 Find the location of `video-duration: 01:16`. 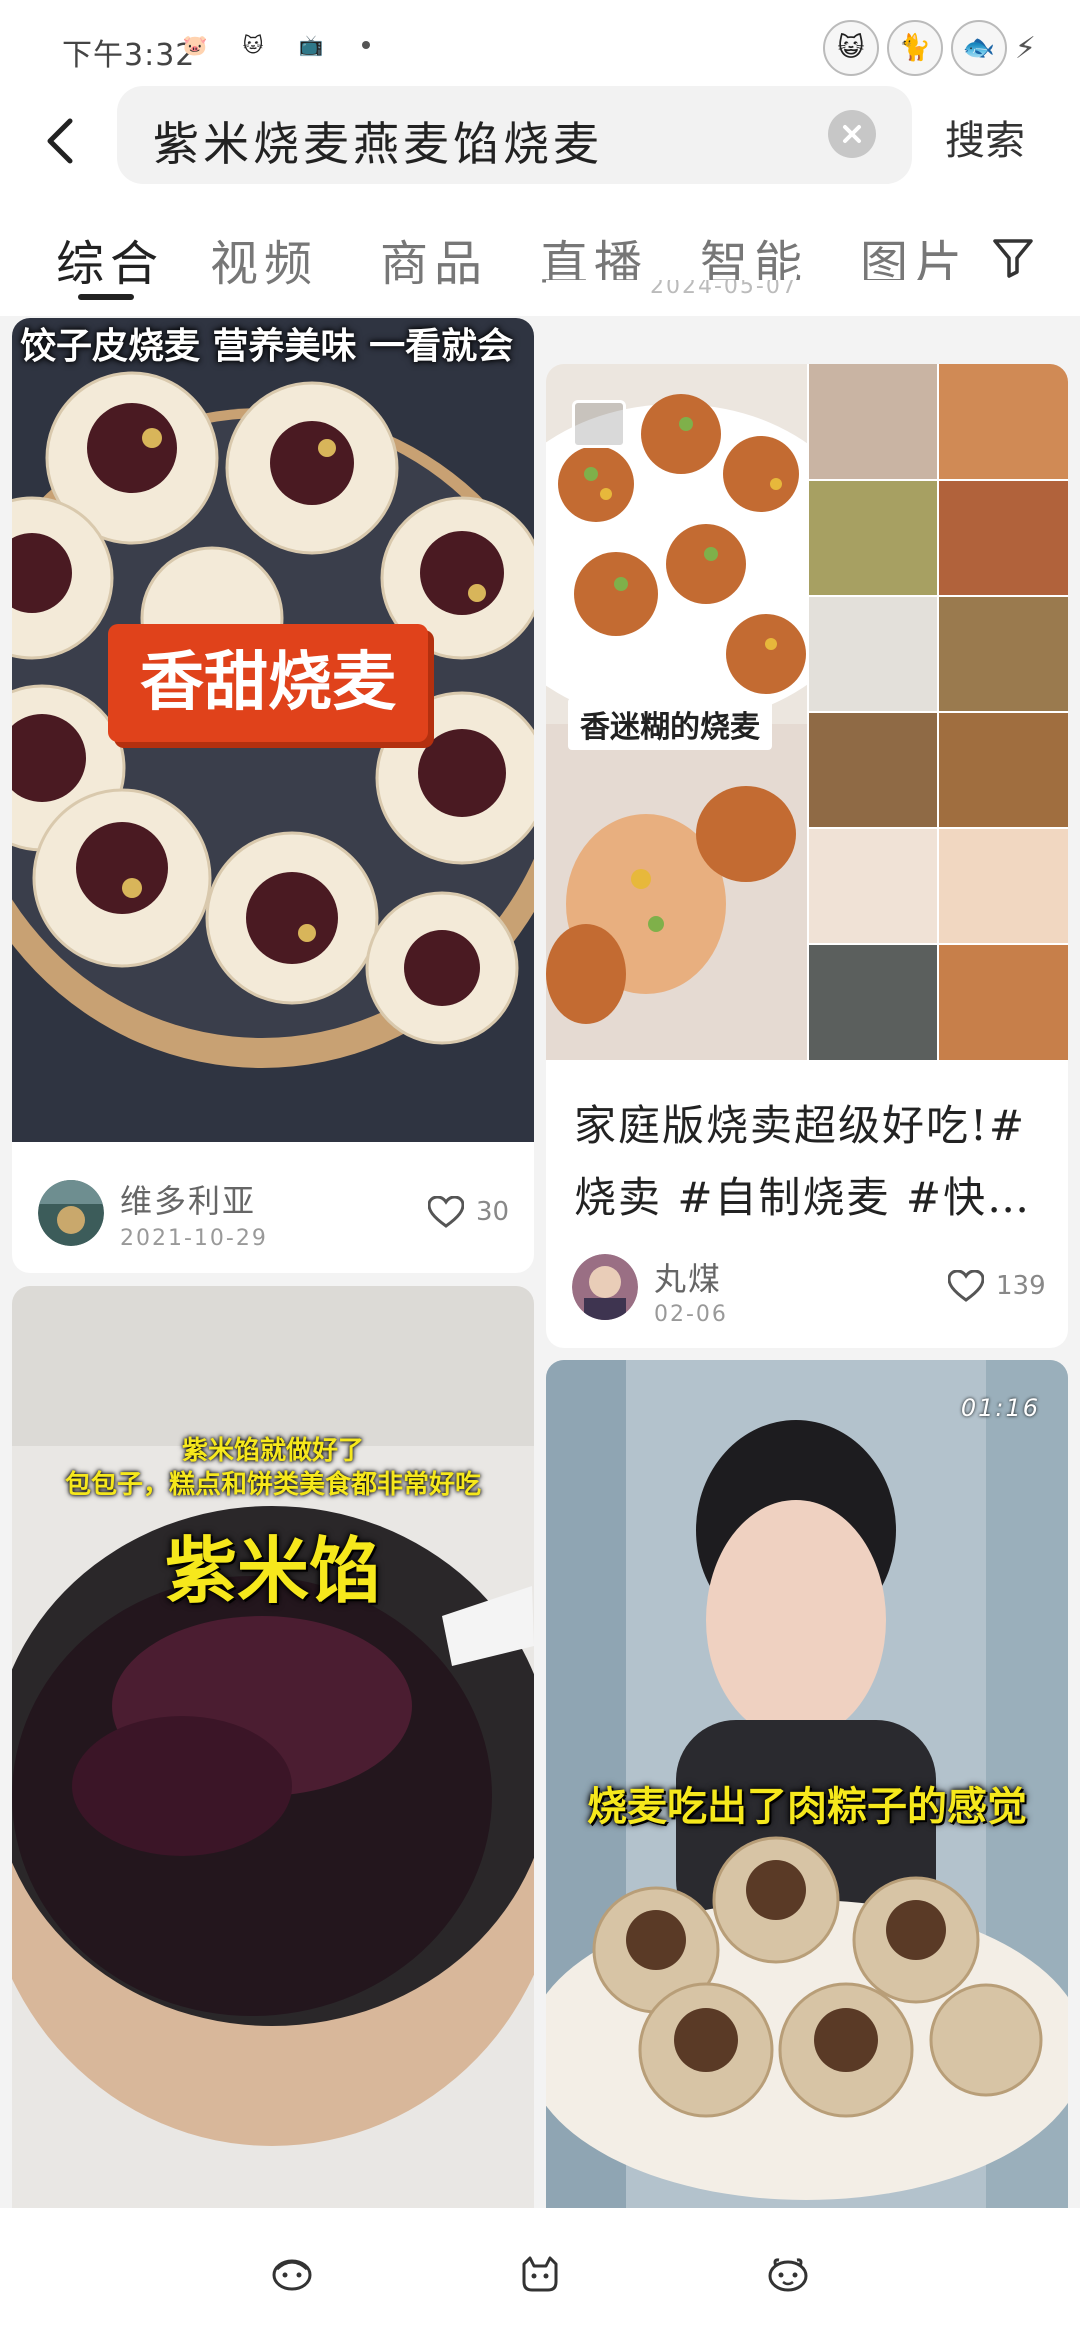

video-duration: 01:16 is located at coordinates (1000, 1408).